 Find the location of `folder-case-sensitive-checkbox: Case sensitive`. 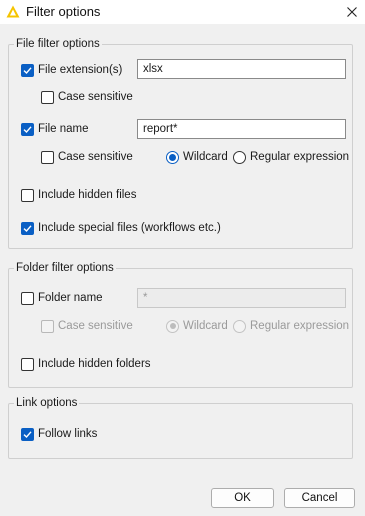

folder-case-sensitive-checkbox: Case sensitive is located at coordinates (87, 326).